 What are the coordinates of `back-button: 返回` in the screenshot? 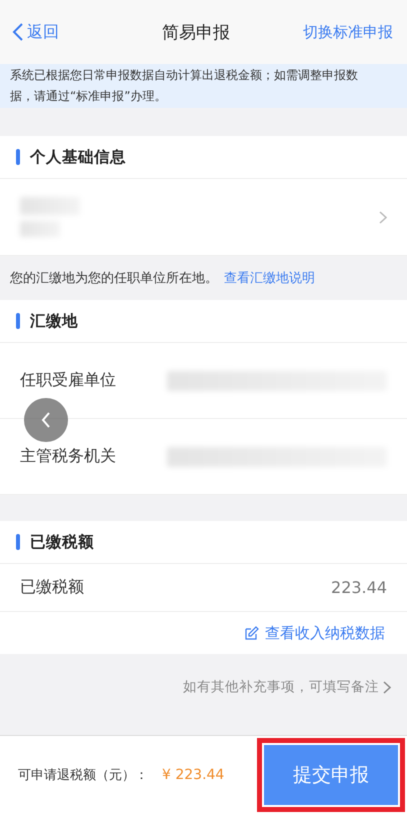 It's located at (35, 32).